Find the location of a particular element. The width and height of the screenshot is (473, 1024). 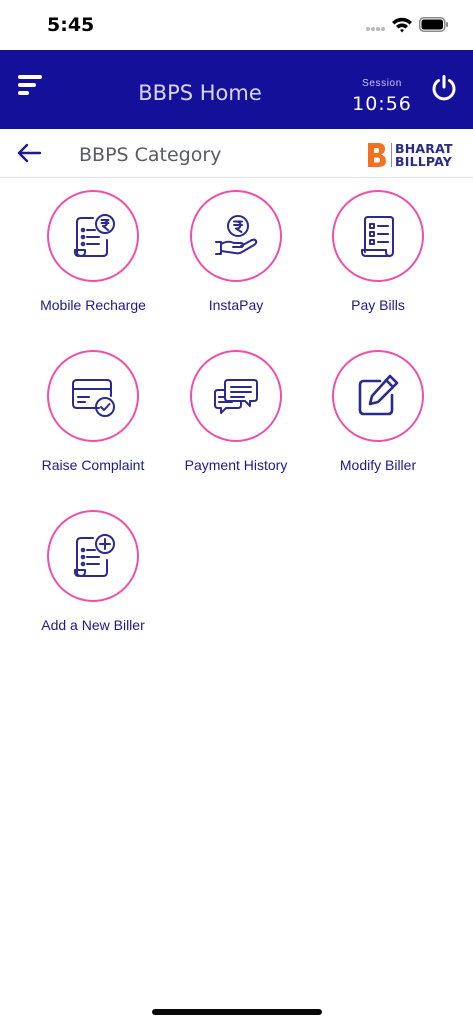

session-timer: 10:56 is located at coordinates (382, 104).